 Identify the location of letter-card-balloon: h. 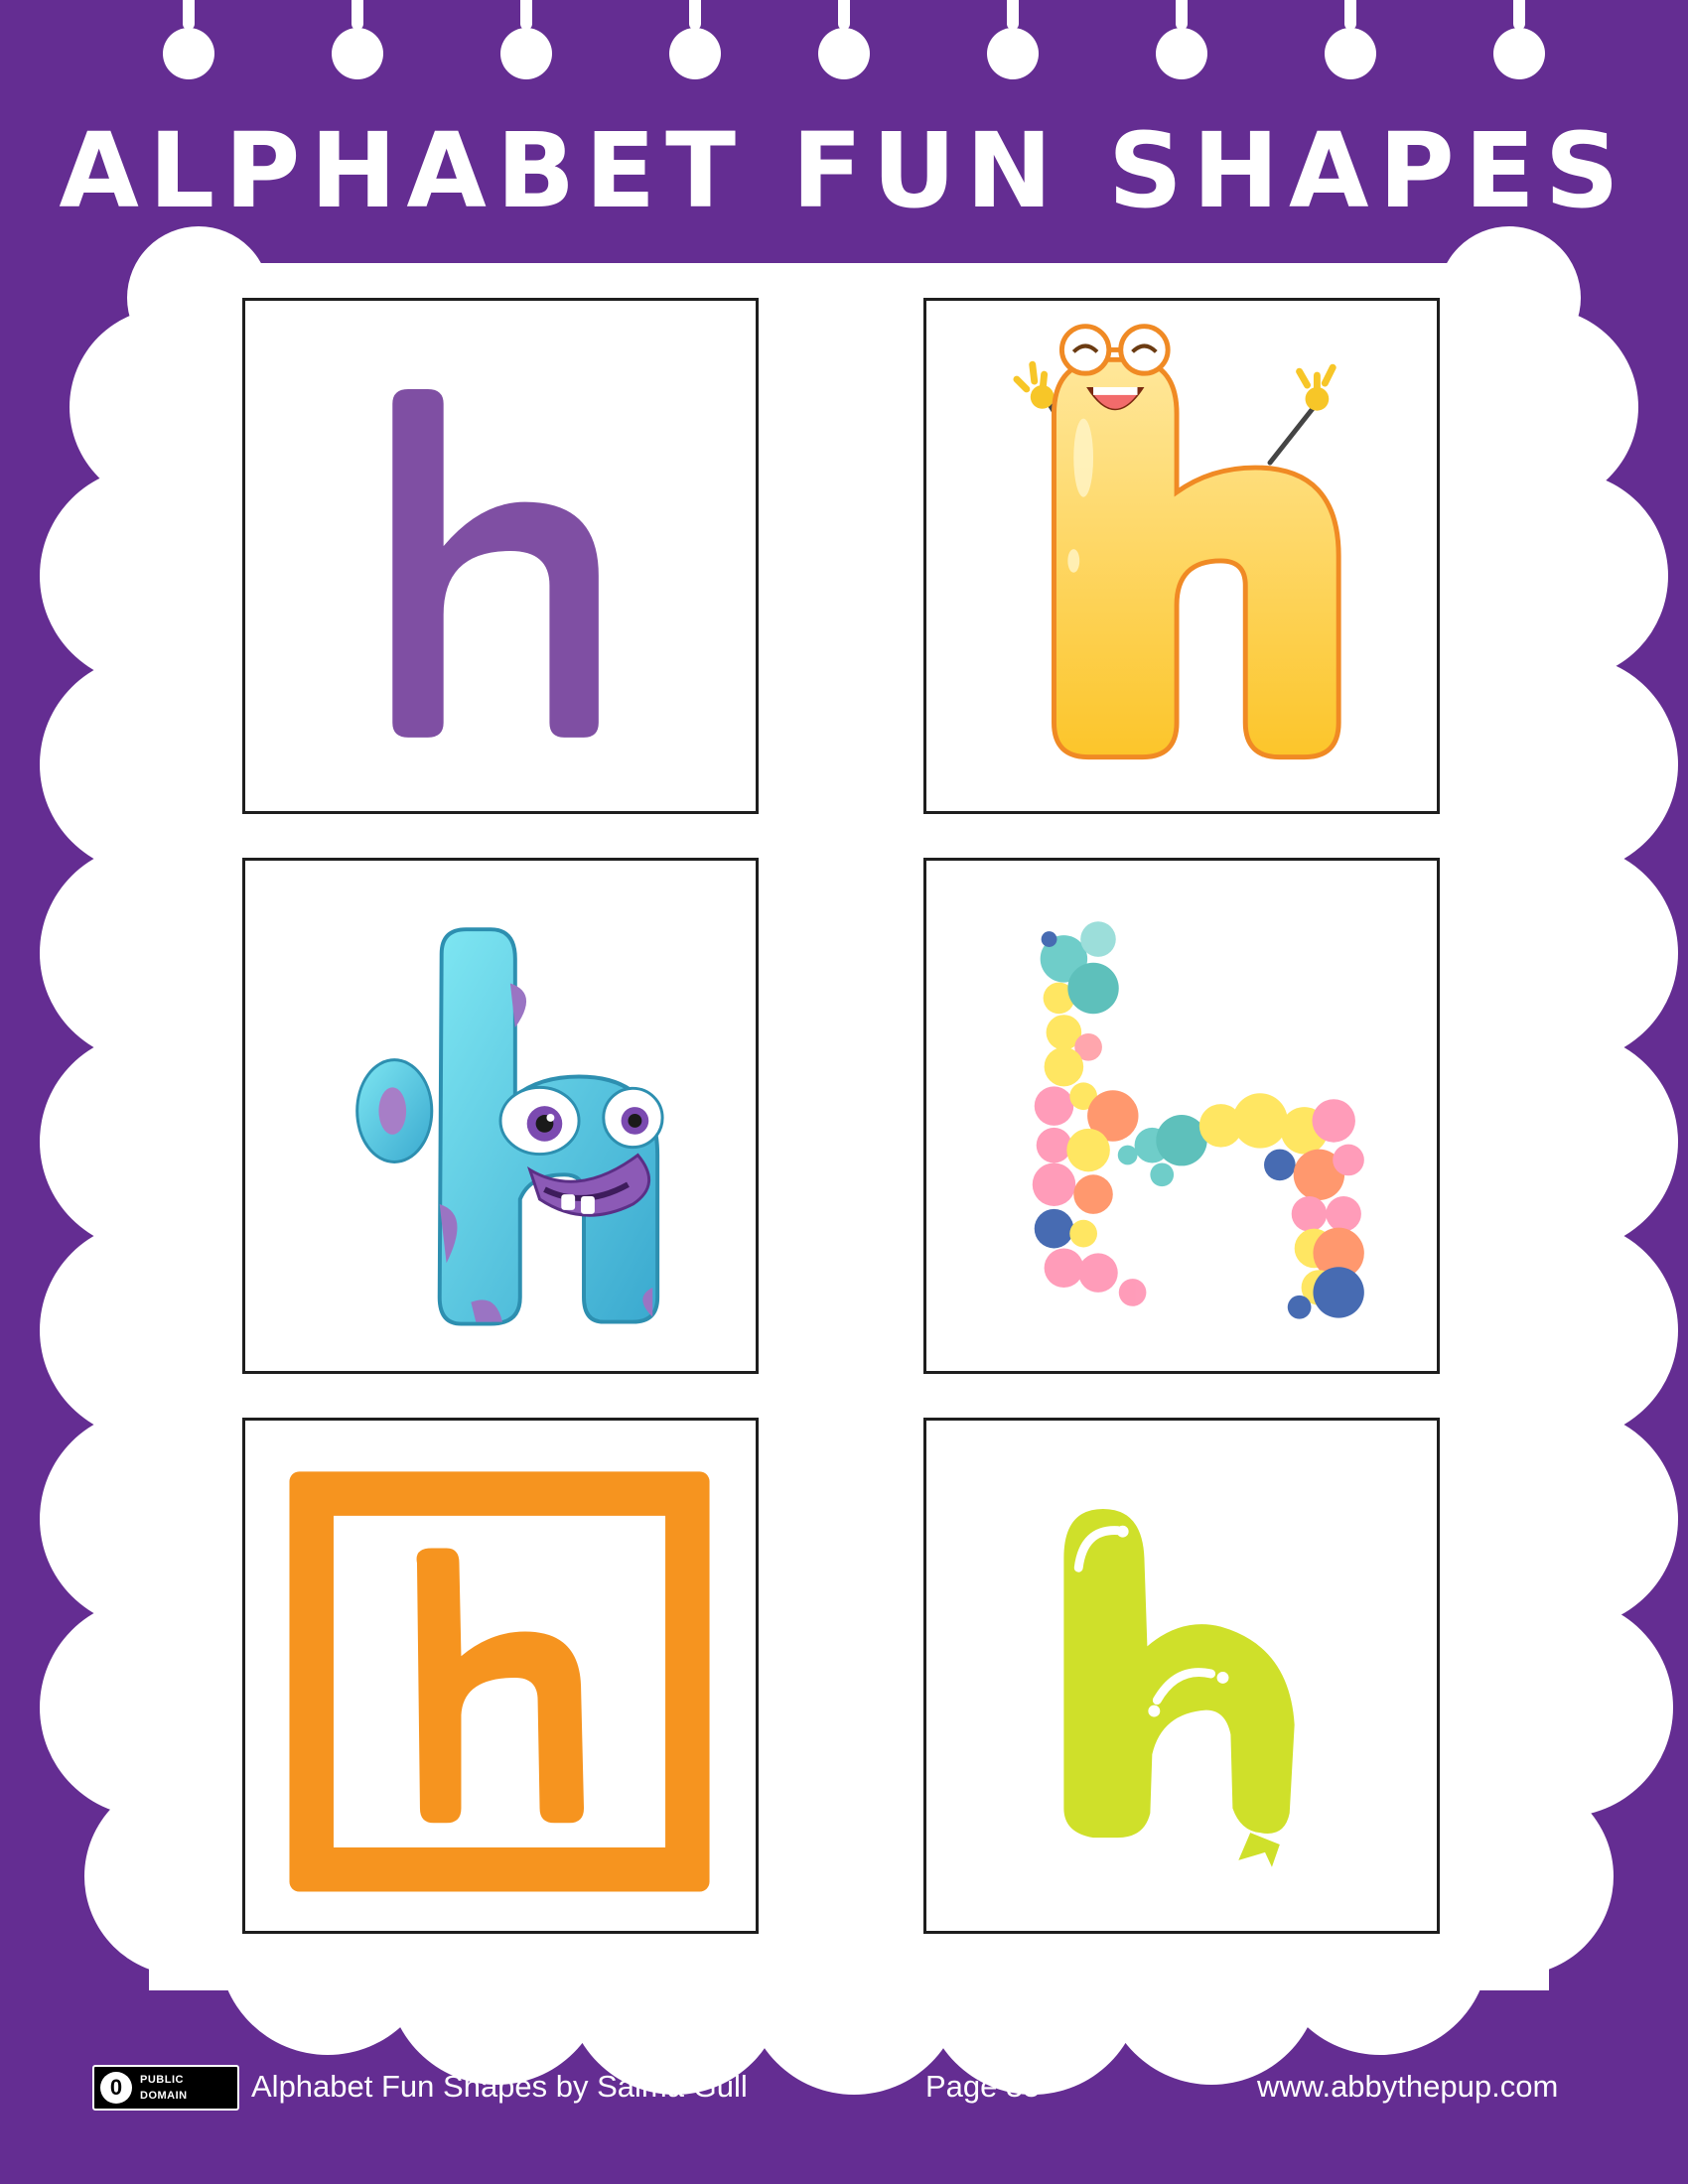
(1181, 1676).